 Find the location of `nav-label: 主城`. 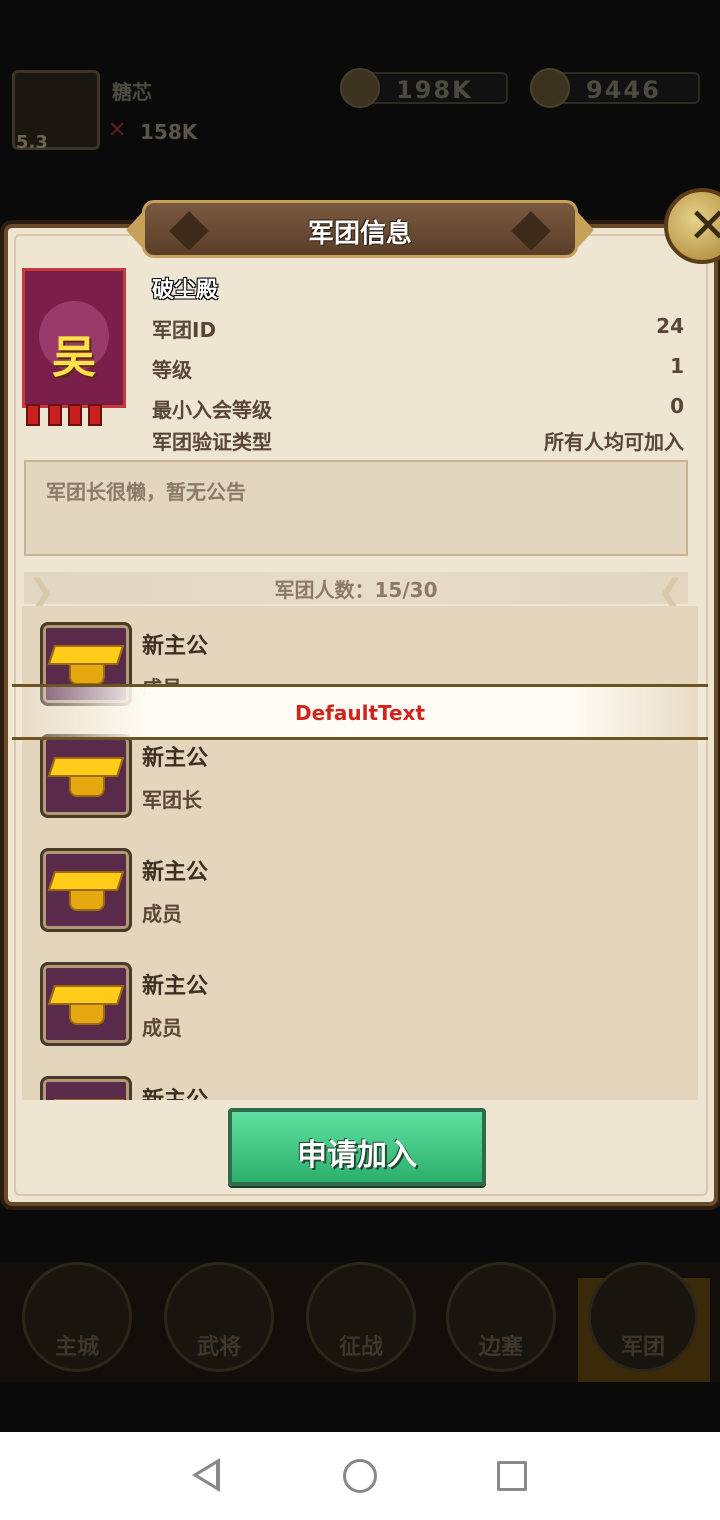

nav-label: 主城 is located at coordinates (76, 1347).